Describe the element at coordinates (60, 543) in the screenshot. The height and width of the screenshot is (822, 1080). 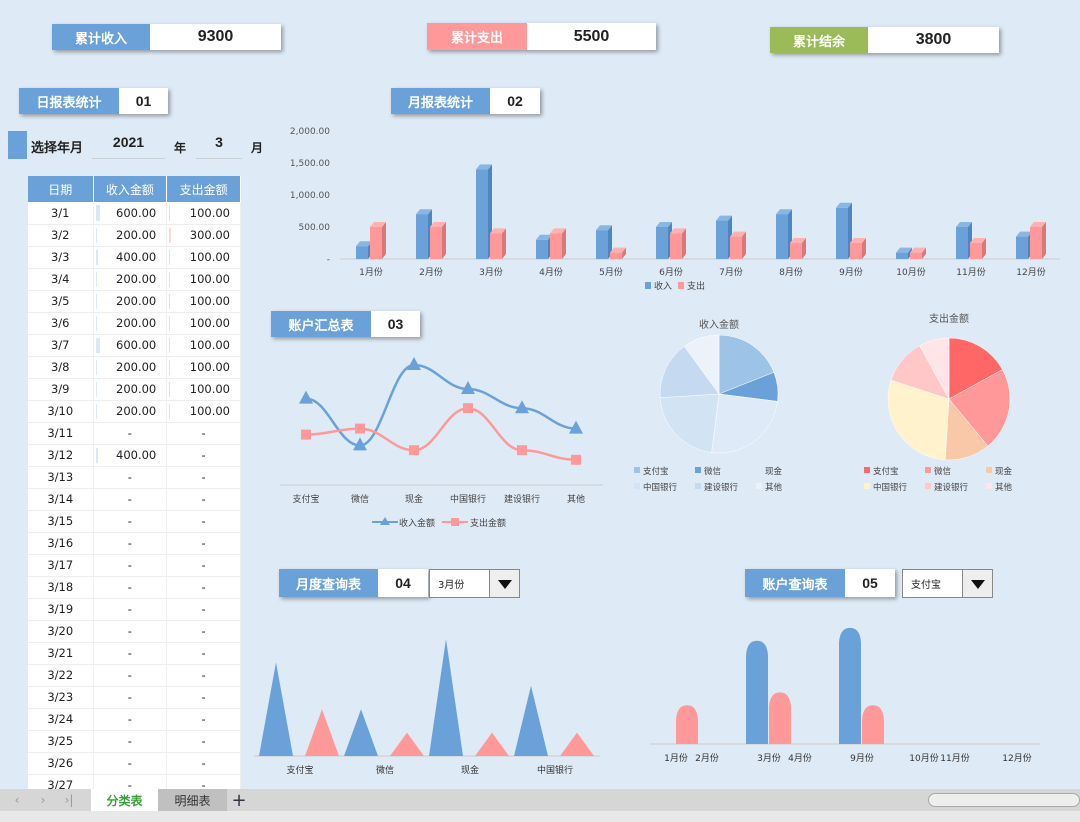
I see `cell-text: 3/16` at that location.